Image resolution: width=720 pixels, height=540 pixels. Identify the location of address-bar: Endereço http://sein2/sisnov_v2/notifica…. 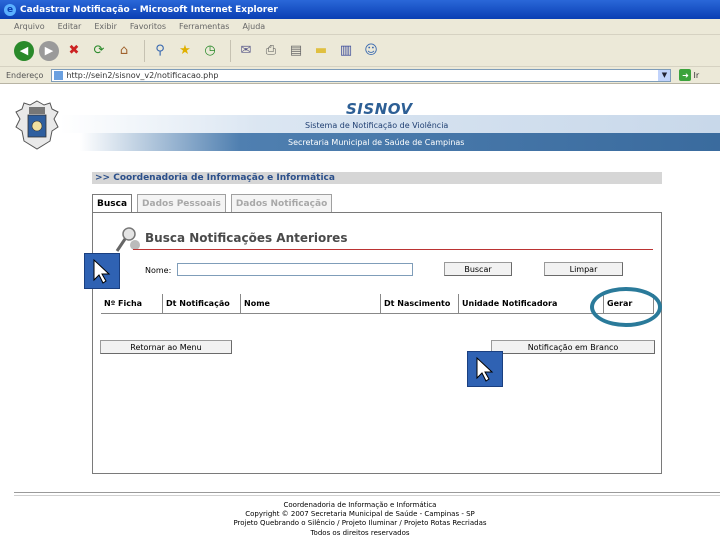
(360, 75).